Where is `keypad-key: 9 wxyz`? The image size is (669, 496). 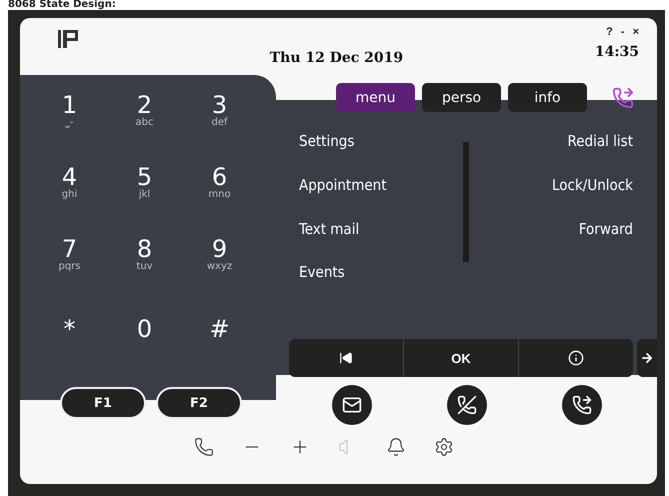 keypad-key: 9 wxyz is located at coordinates (219, 265).